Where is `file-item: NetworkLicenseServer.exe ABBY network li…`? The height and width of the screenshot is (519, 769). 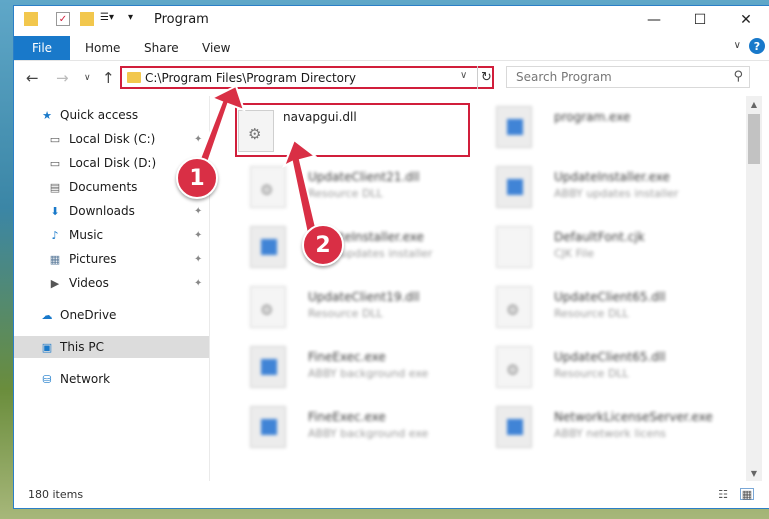
file-item: NetworkLicenseServer.exe ABBY network li… is located at coordinates (616, 428).